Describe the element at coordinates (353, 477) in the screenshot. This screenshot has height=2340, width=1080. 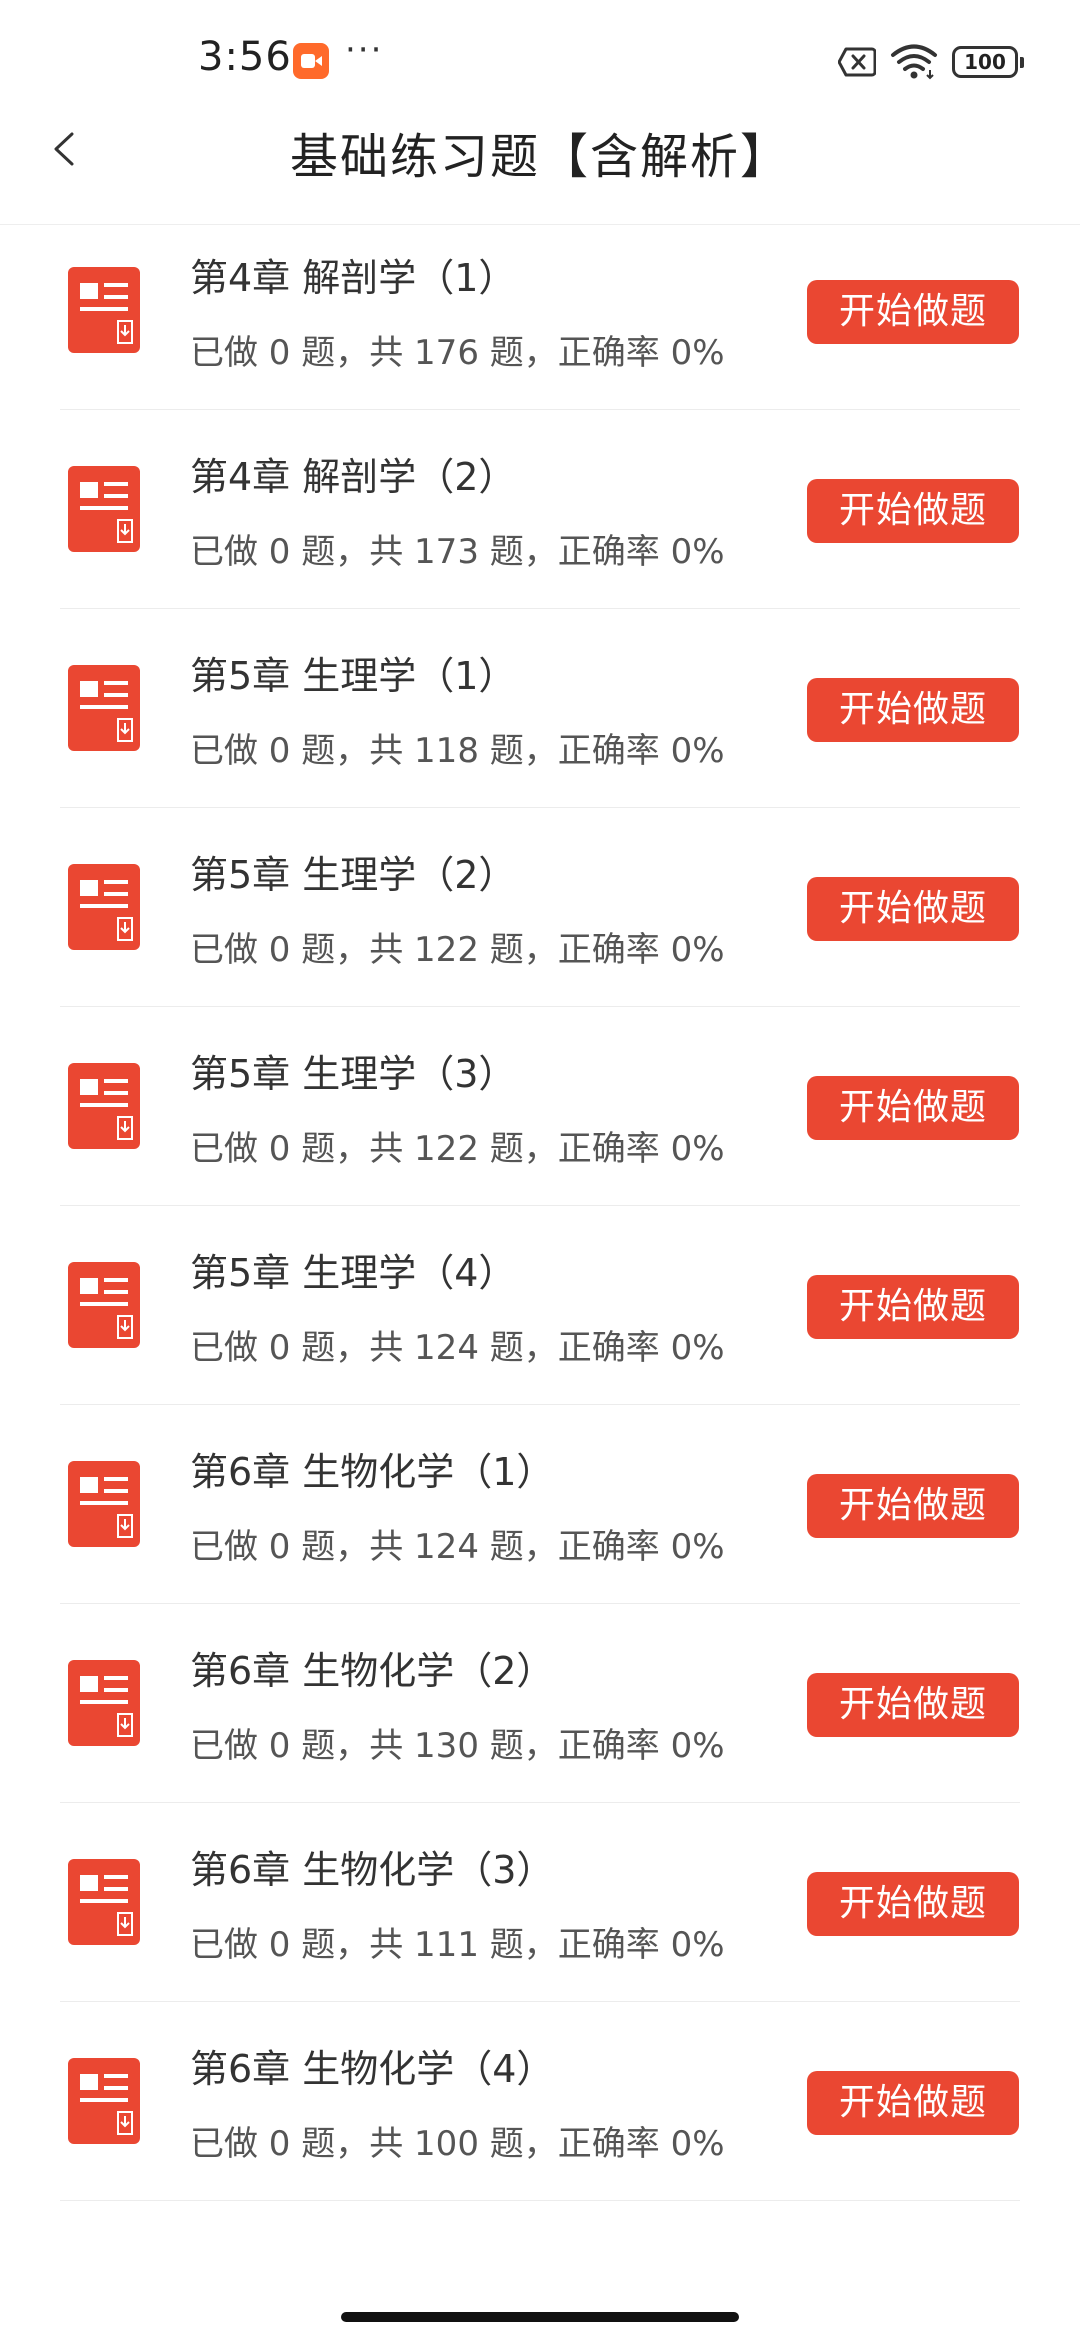
I see `item-title: 第4章 解剖学（2）` at that location.